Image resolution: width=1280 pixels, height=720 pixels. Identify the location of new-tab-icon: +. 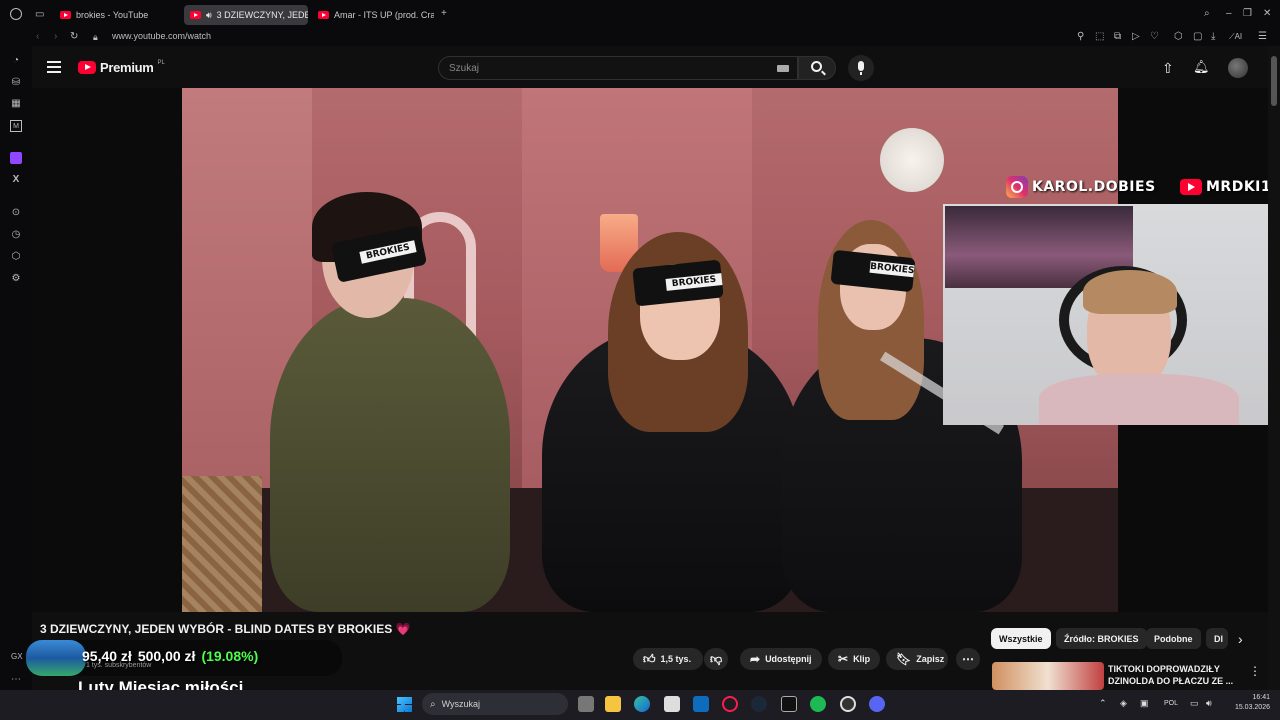
(444, 14).